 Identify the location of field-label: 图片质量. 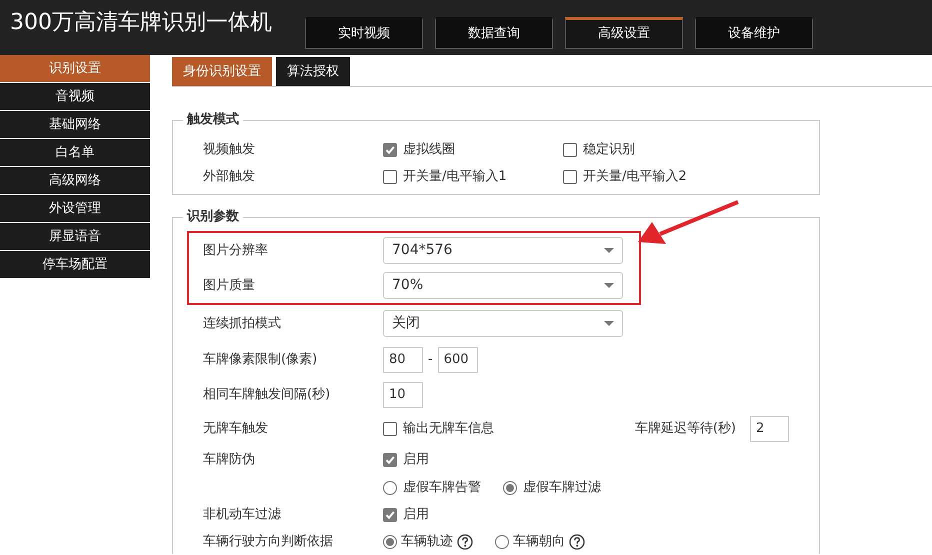
(229, 285).